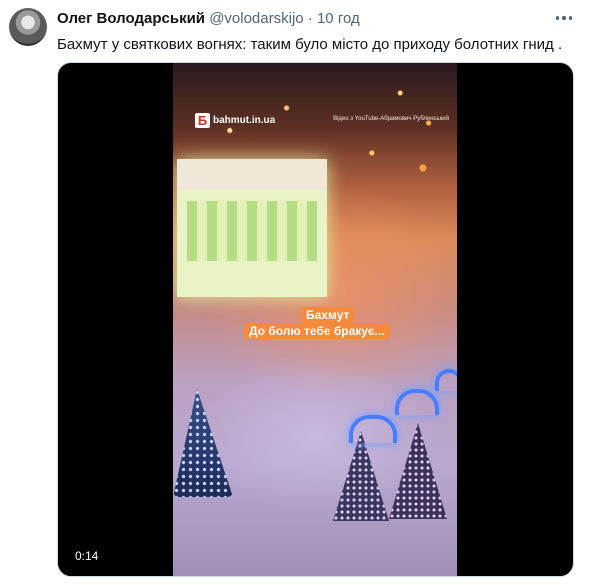  I want to click on logo-letter: Б, so click(202, 120).